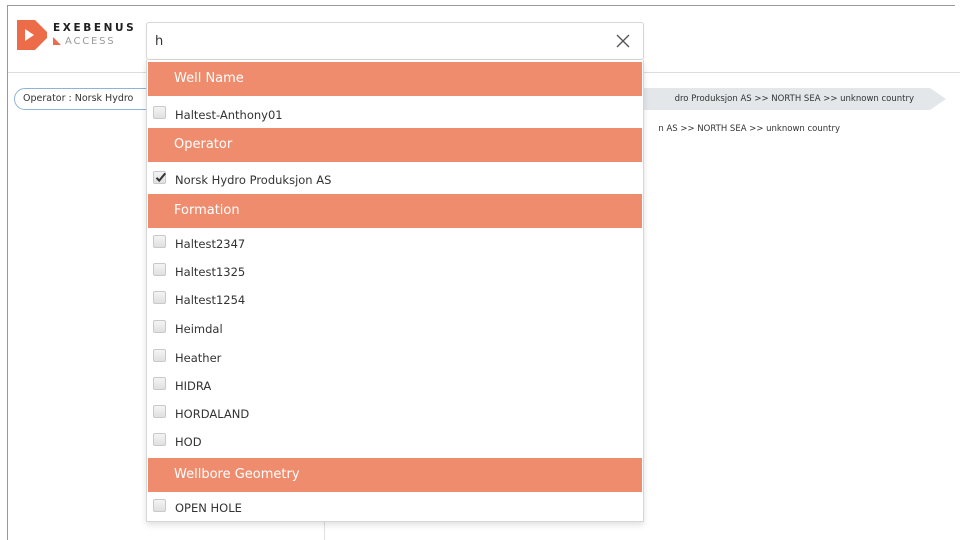  Describe the element at coordinates (396, 114) in the screenshot. I see `option-well-name: Haltest-Anthony01` at that location.